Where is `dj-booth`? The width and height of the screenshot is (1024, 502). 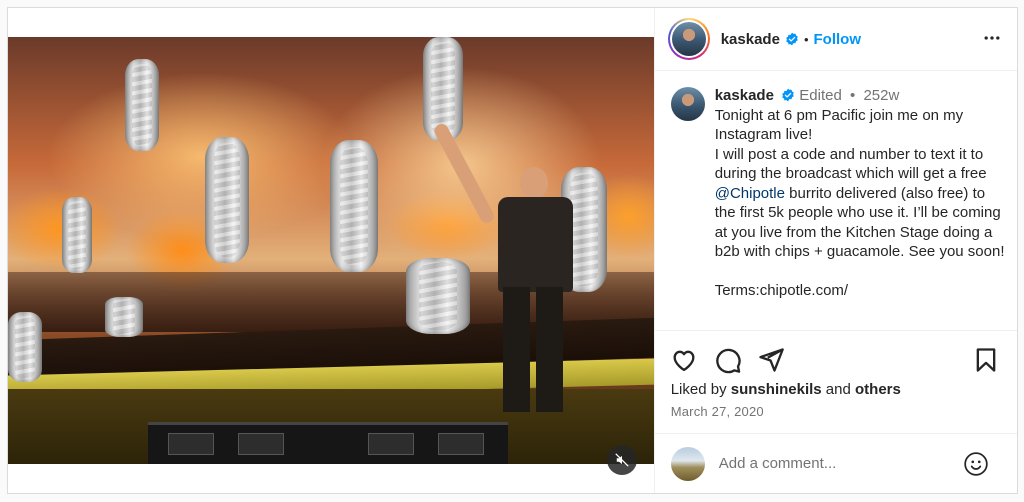 dj-booth is located at coordinates (328, 443).